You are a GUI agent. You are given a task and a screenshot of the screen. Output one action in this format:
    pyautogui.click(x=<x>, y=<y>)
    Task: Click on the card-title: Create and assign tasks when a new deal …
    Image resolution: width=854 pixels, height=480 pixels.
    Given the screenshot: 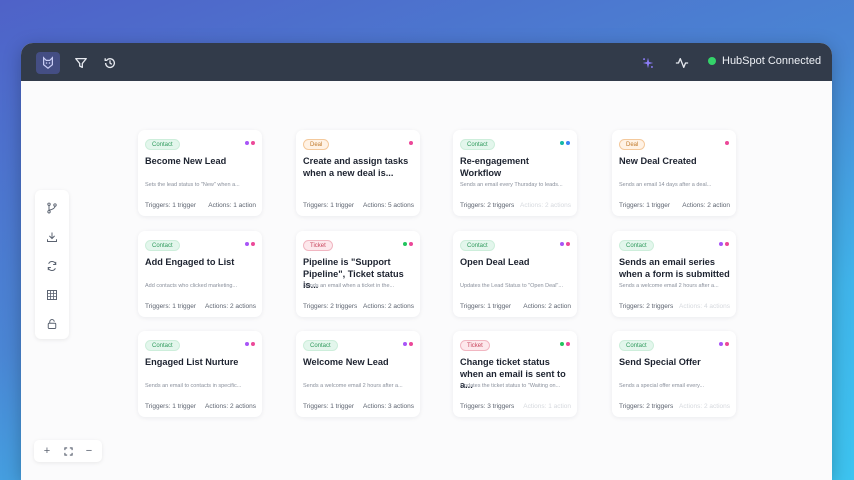 What is the action you would take?
    pyautogui.click(x=356, y=167)
    